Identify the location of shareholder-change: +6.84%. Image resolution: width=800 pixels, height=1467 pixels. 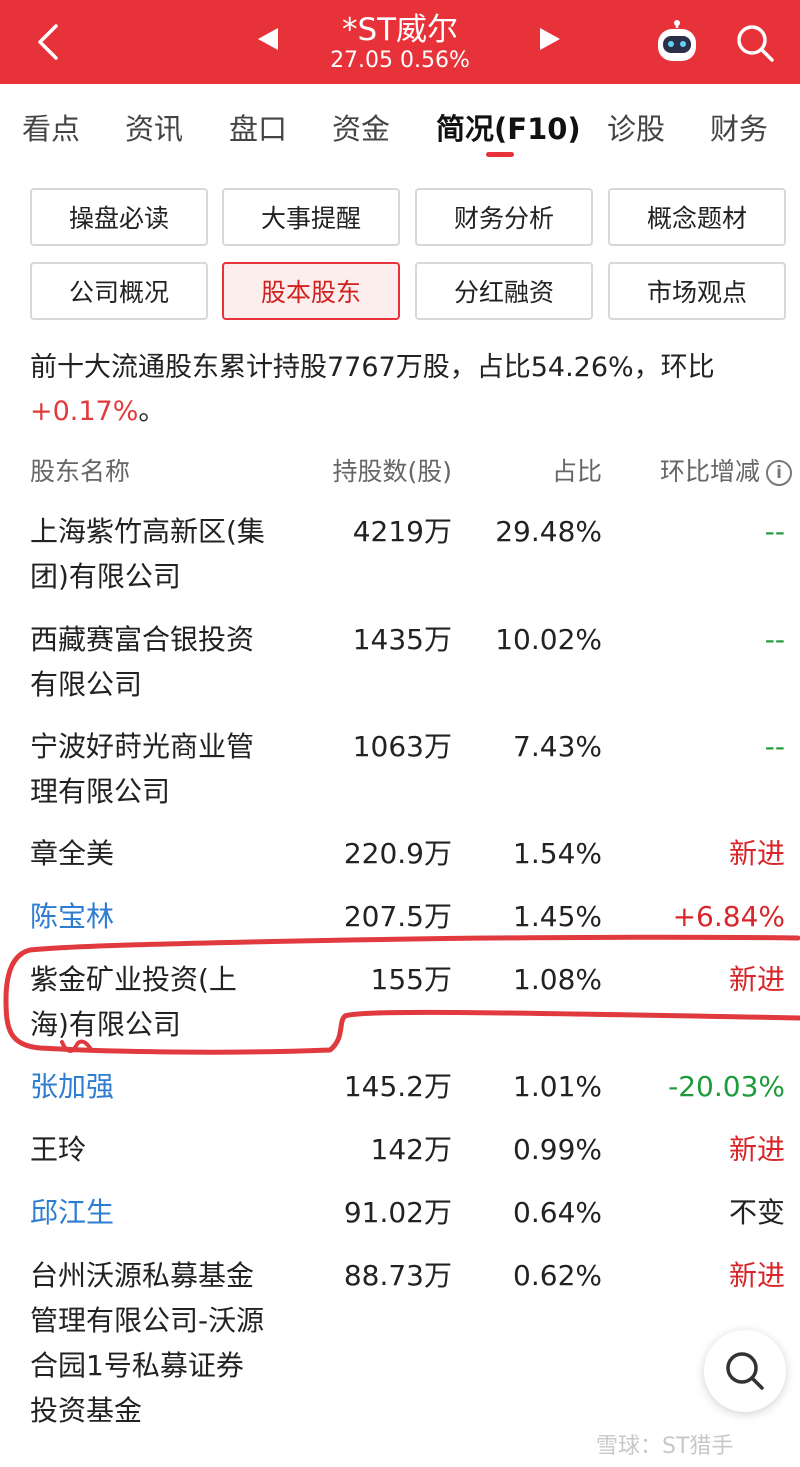
(728, 916).